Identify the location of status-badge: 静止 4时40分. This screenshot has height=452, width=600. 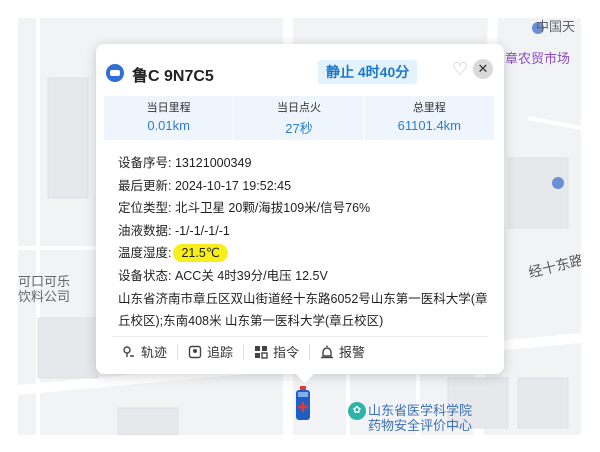
(368, 72).